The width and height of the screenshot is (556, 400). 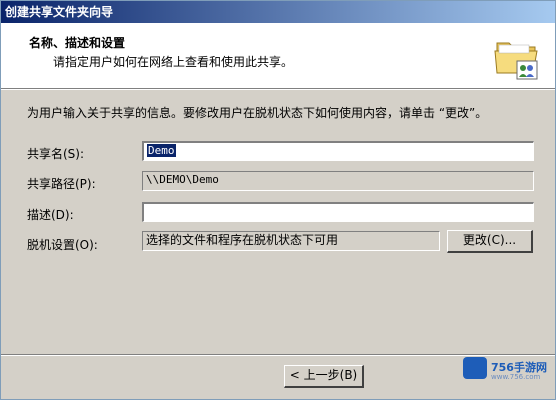 What do you see at coordinates (278, 89) in the screenshot?
I see `header-divider` at bounding box center [278, 89].